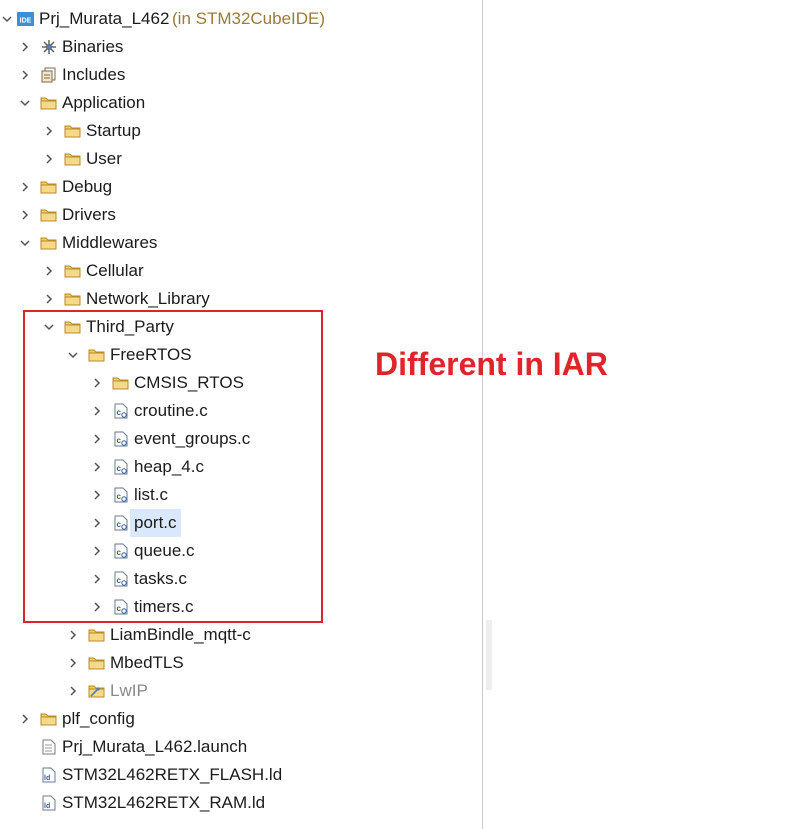 The image size is (792, 829). What do you see at coordinates (491, 364) in the screenshot?
I see `annotation-label: Different in IAR` at bounding box center [491, 364].